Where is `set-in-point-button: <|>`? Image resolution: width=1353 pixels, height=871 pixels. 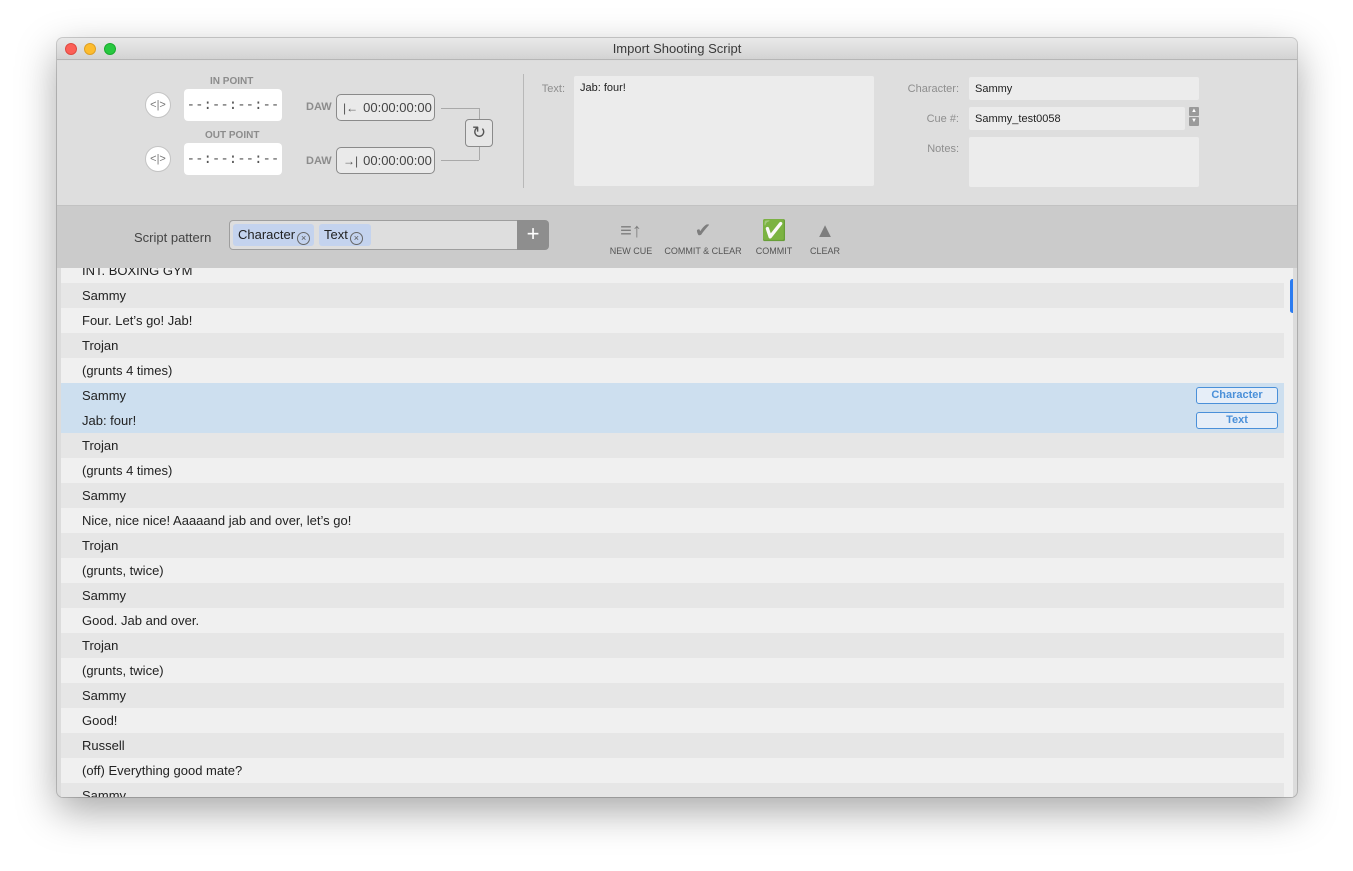
set-in-point-button: <|> is located at coordinates (158, 105).